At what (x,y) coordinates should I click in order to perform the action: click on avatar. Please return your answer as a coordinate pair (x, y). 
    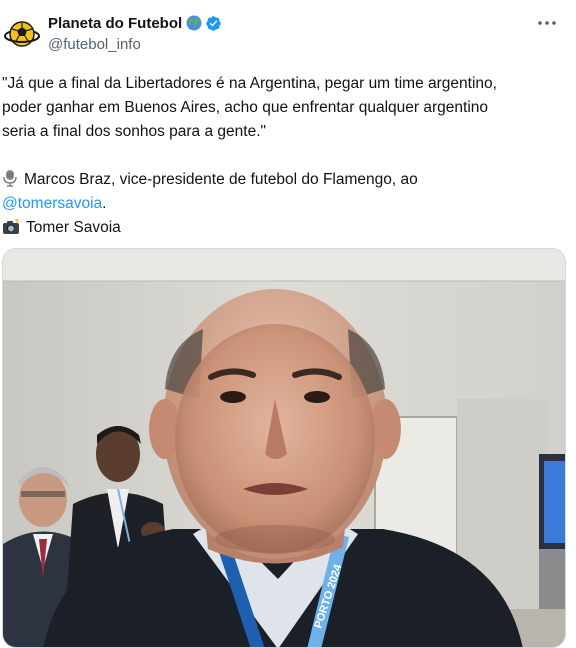
    Looking at the image, I should click on (22, 34).